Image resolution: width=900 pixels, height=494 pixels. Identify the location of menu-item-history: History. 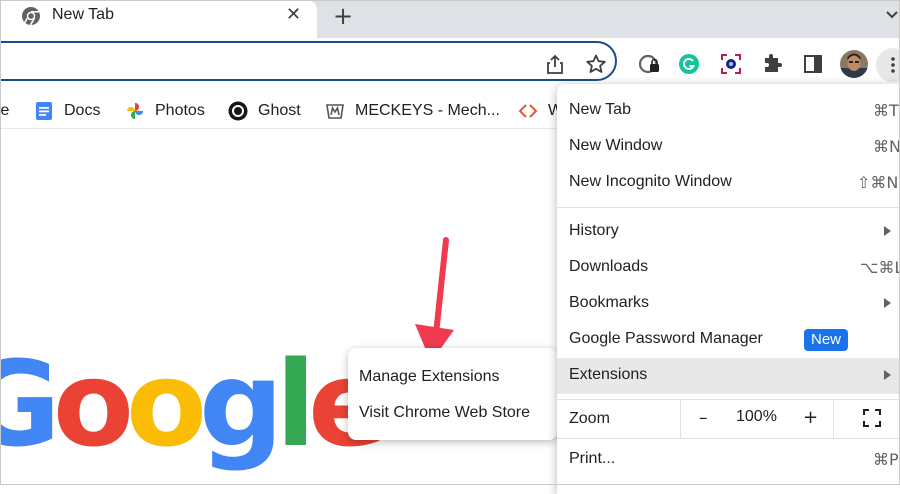
(728, 232).